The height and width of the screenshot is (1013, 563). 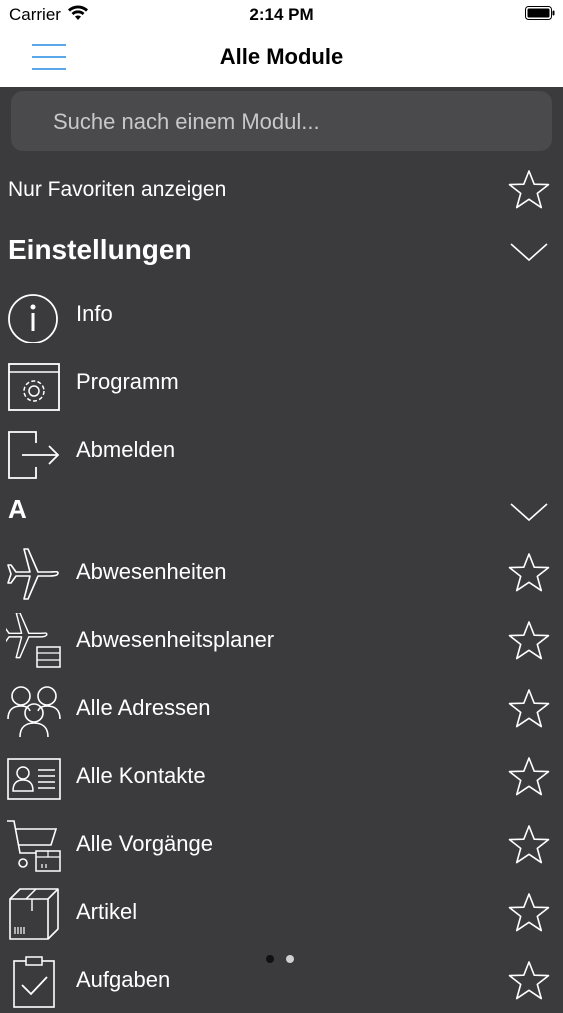 What do you see at coordinates (33, 574) in the screenshot?
I see `airplane-icon` at bounding box center [33, 574].